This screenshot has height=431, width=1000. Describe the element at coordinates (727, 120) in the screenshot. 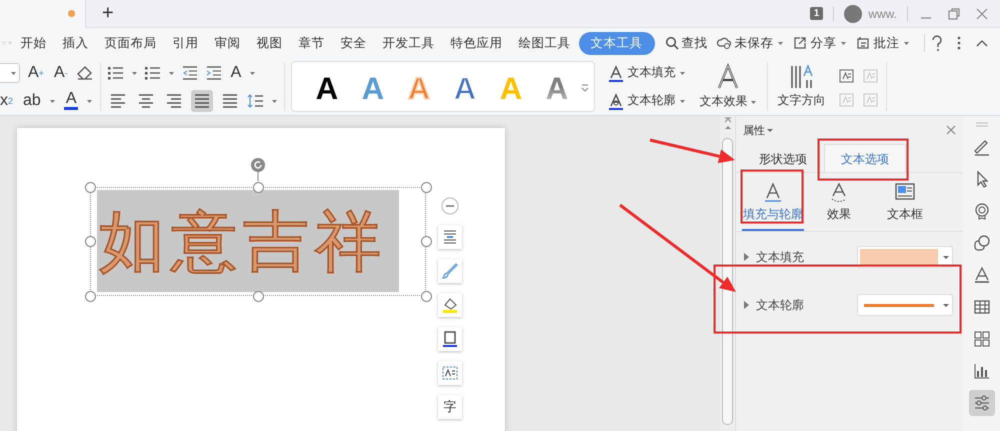

I see `scroll-top-icon` at that location.